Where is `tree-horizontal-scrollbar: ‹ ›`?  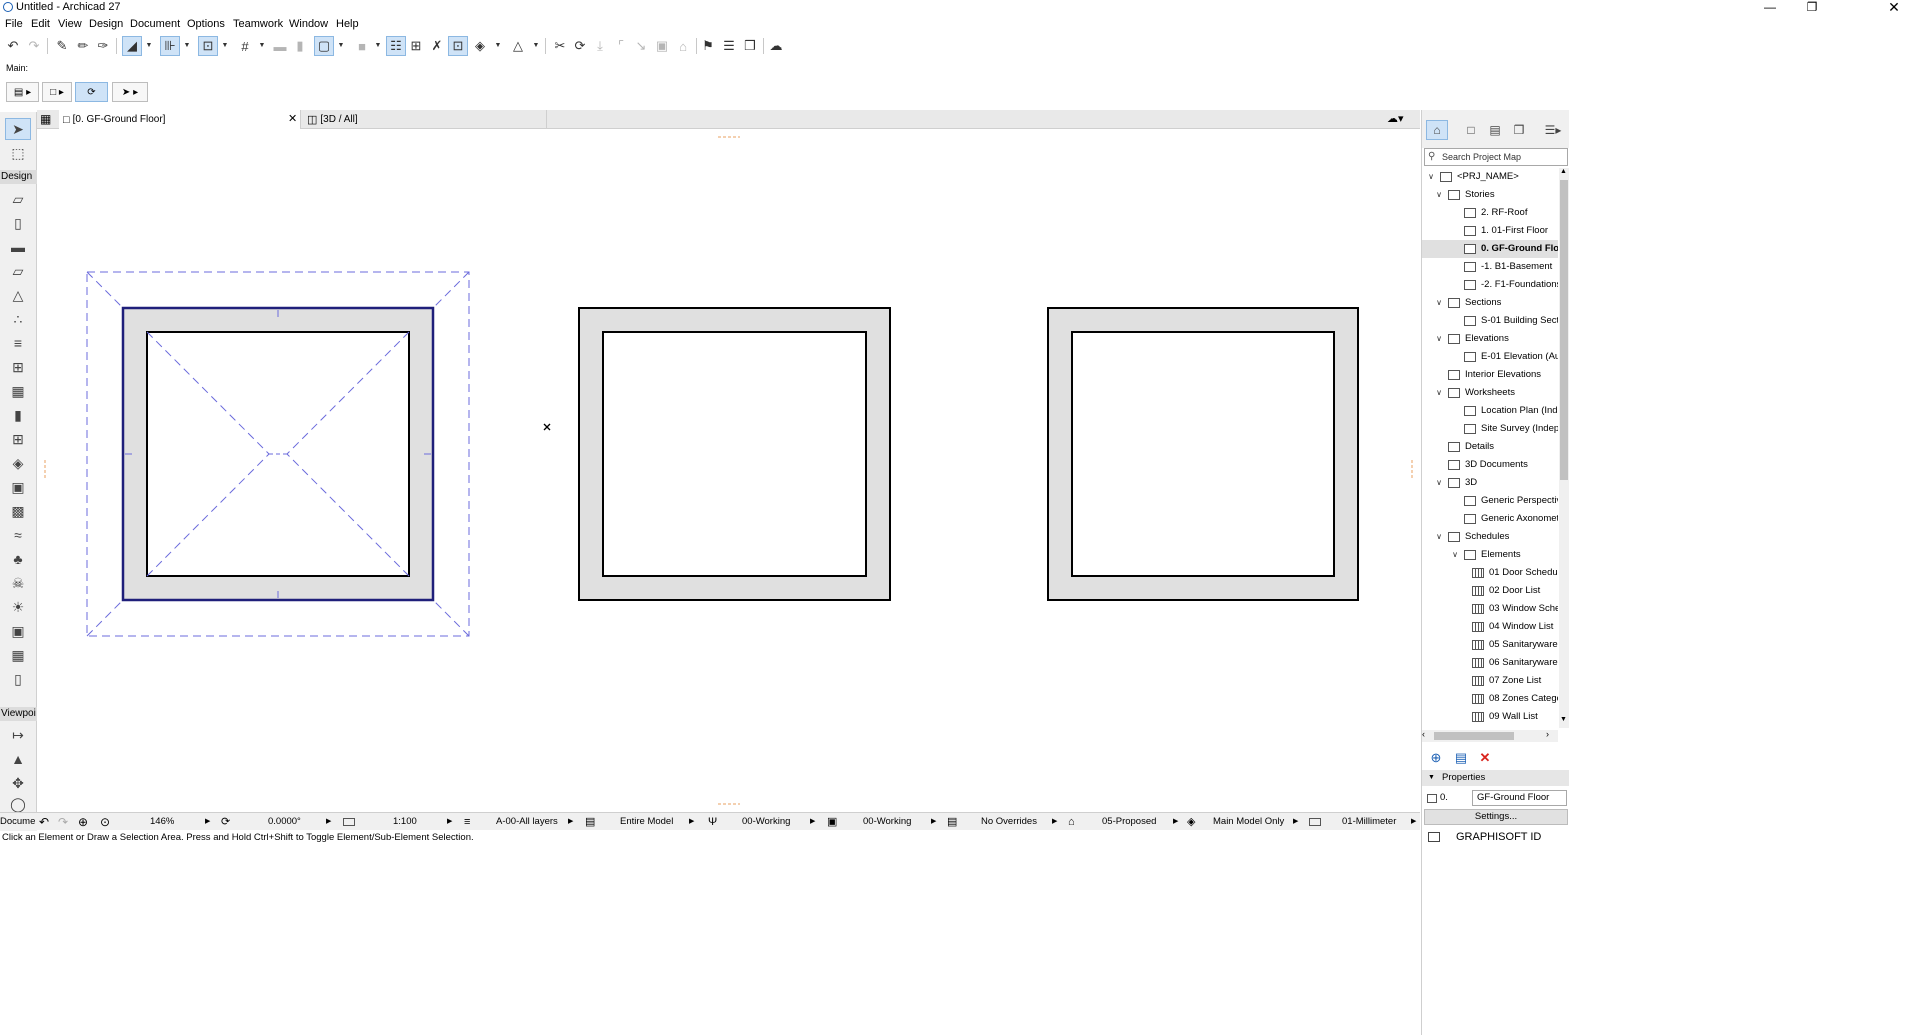
tree-horizontal-scrollbar: ‹ › is located at coordinates (1490, 735).